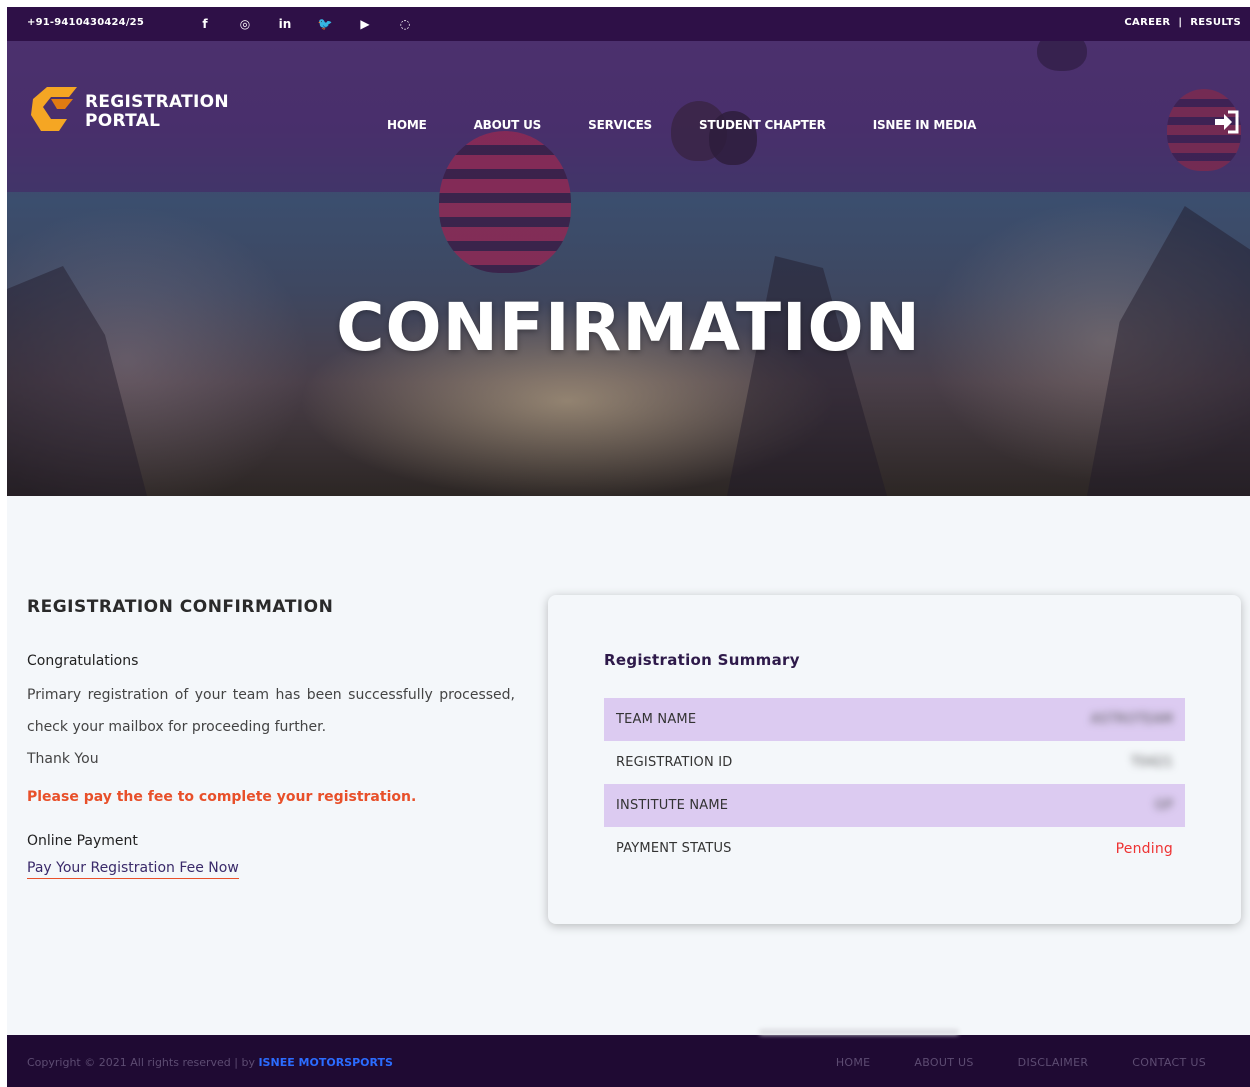 The width and height of the screenshot is (1250, 1087). What do you see at coordinates (325, 1062) in the screenshot?
I see `brand-link: ISNEE MOTORSPORTS` at bounding box center [325, 1062].